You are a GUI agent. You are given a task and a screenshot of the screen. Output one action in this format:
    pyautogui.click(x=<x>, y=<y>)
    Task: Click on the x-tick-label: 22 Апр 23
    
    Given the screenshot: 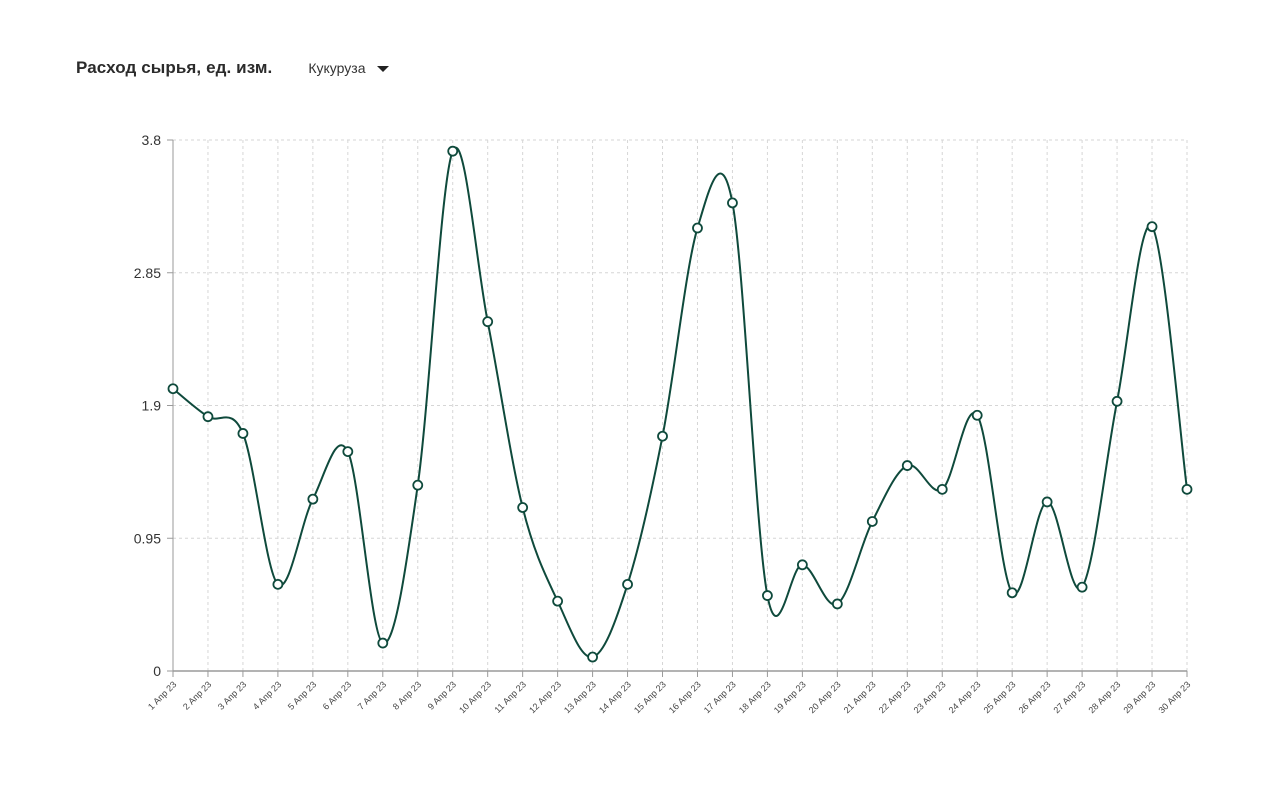 What is the action you would take?
    pyautogui.click(x=895, y=697)
    